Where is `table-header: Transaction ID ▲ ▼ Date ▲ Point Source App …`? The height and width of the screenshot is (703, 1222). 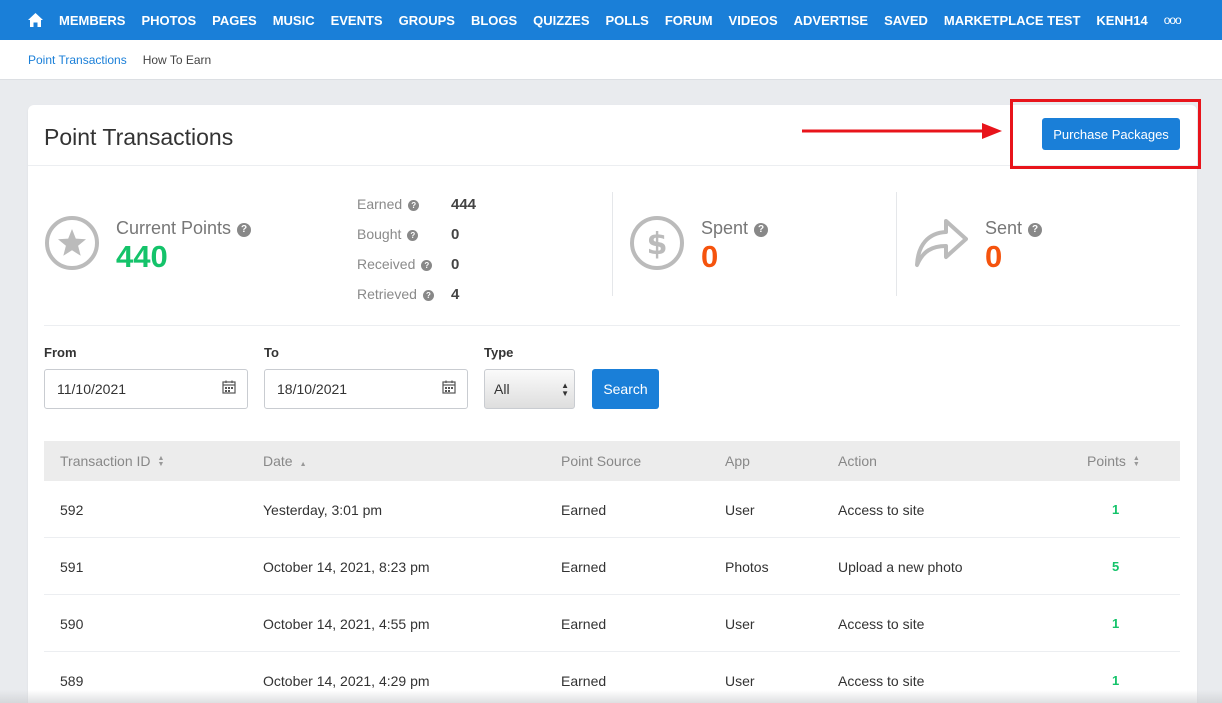
table-header: Transaction ID ▲ ▼ Date ▲ Point Source App … is located at coordinates (612, 461).